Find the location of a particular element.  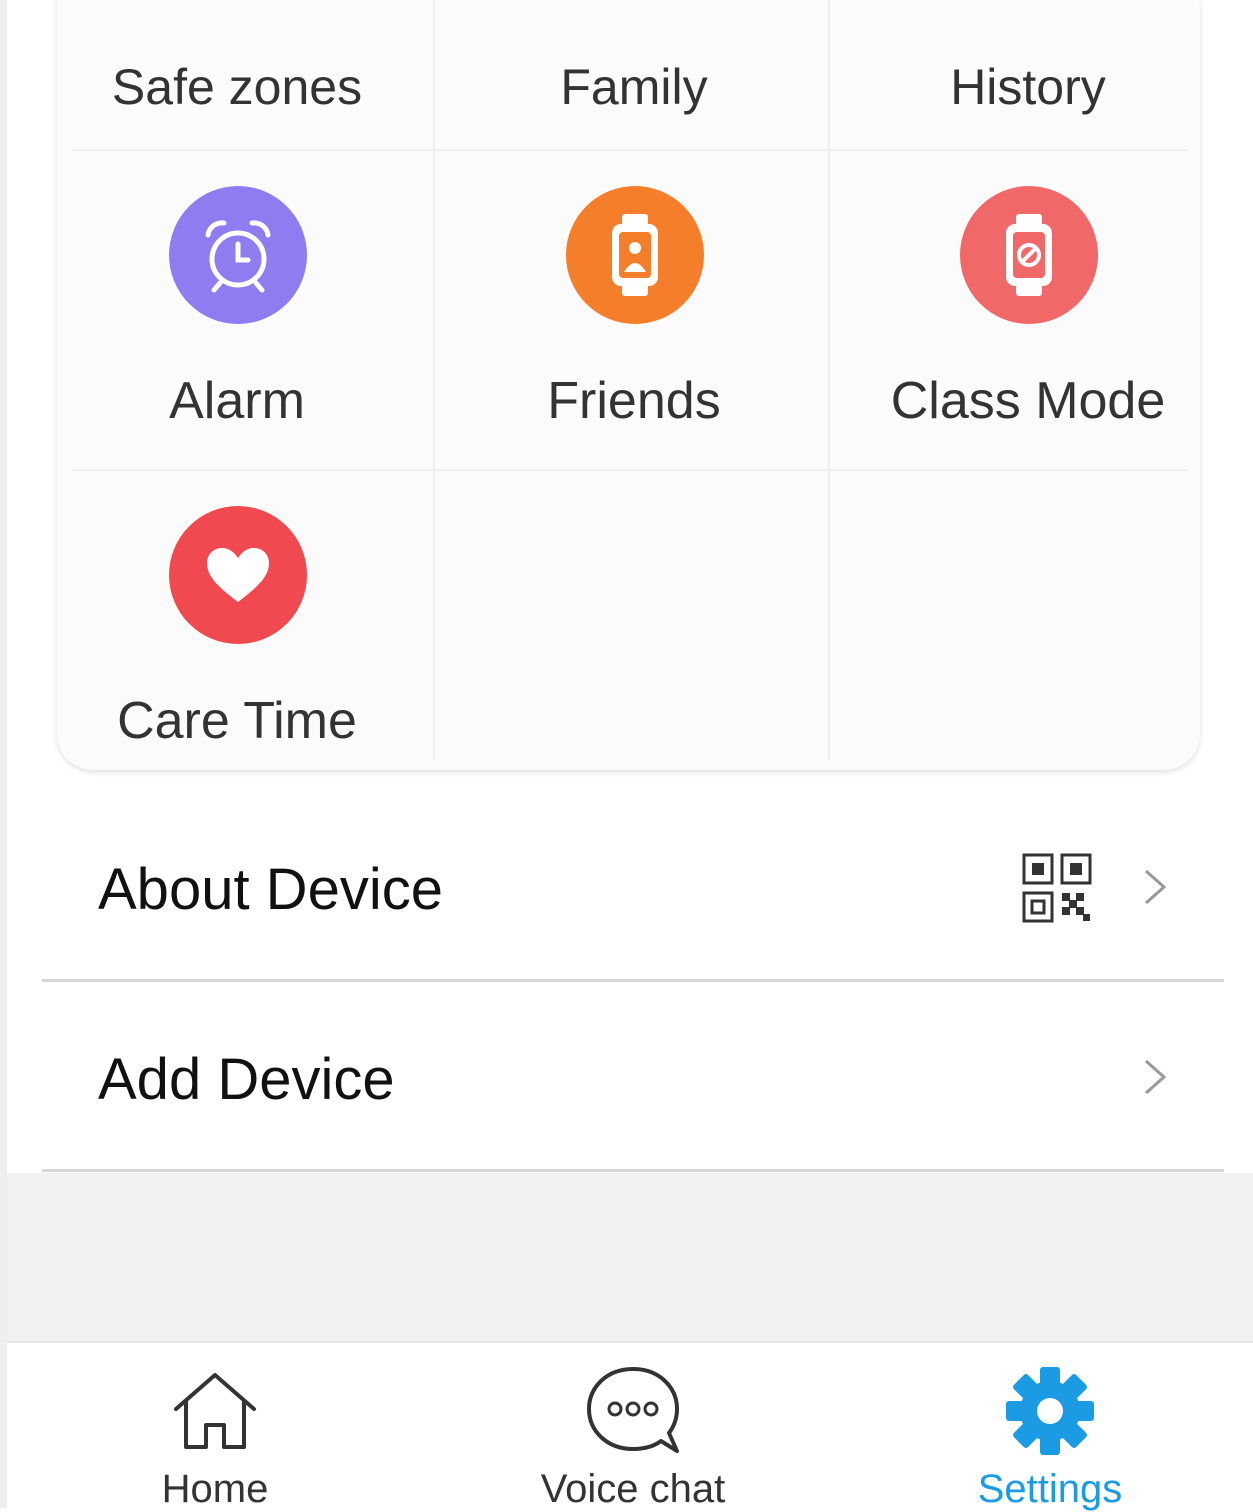

grid-item-family: Family is located at coordinates (634, 75).